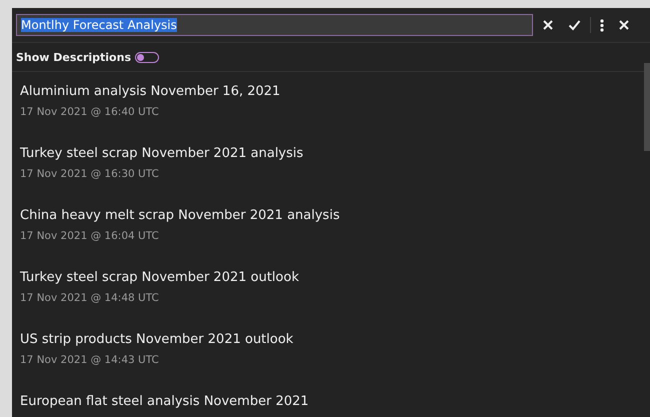 This screenshot has width=650, height=417. I want to click on title-field: Montlhy Forecast Analysis, so click(274, 25).